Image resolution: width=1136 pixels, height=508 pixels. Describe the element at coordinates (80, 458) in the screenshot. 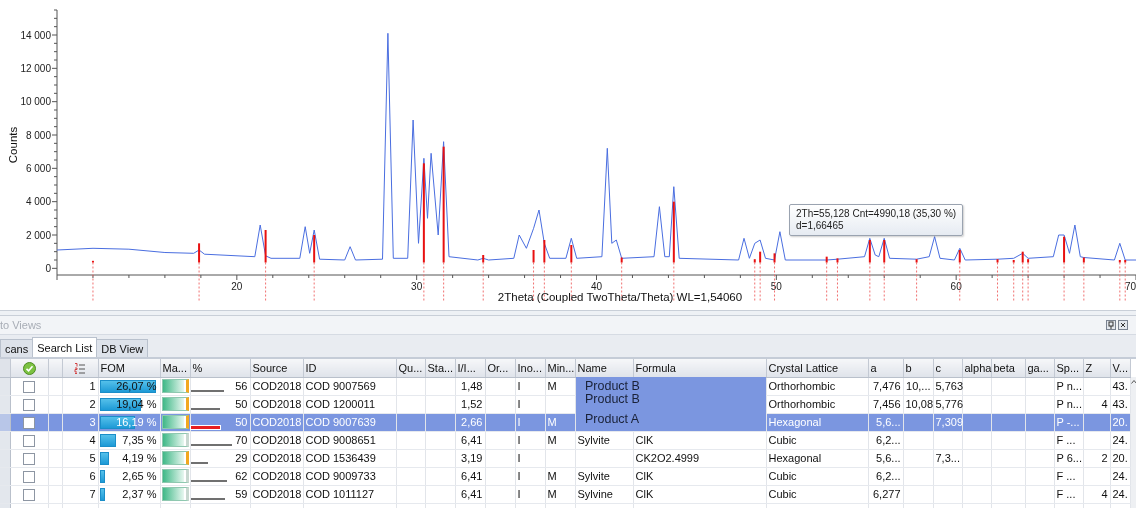

I see `table-cell: 5` at that location.